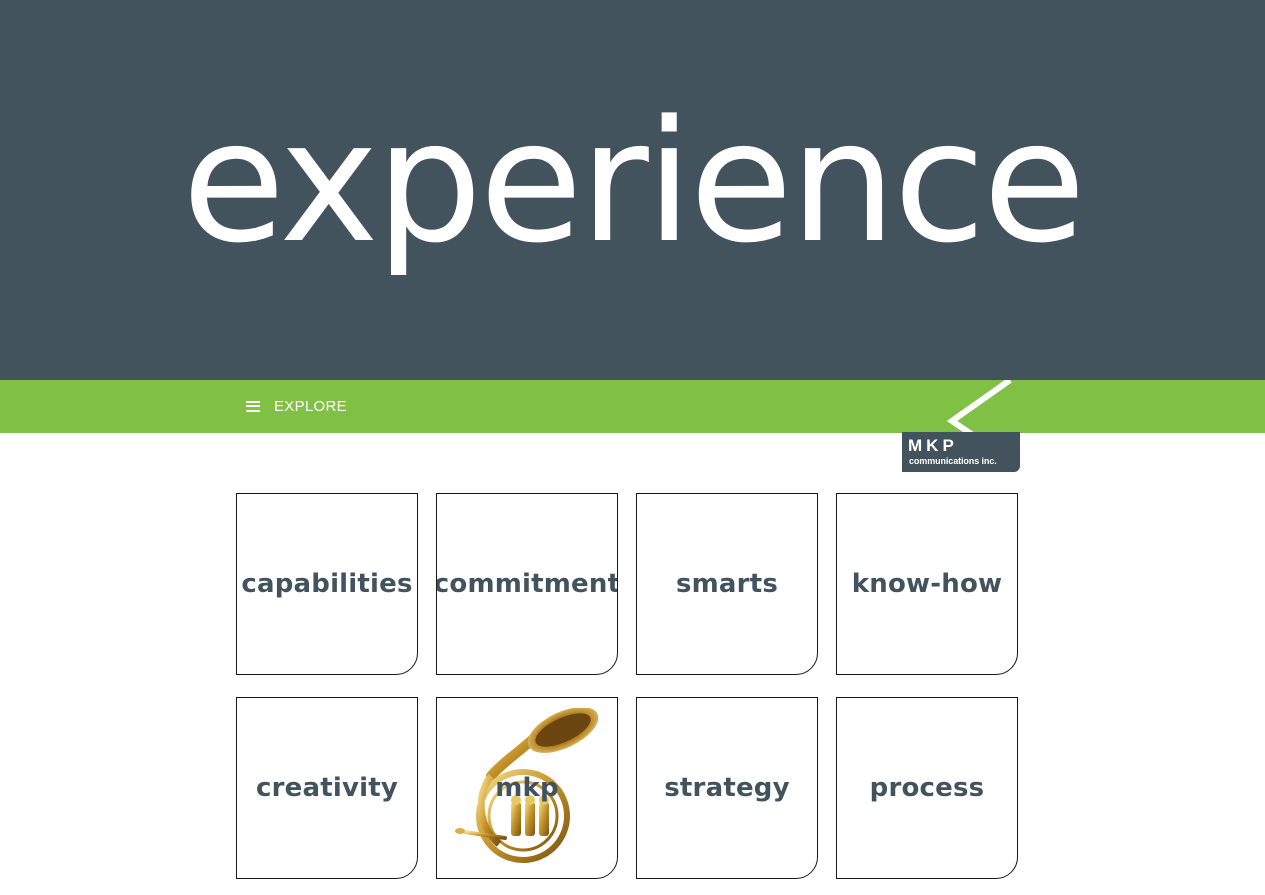 The width and height of the screenshot is (1265, 895). I want to click on tile-label: know-how, so click(927, 584).